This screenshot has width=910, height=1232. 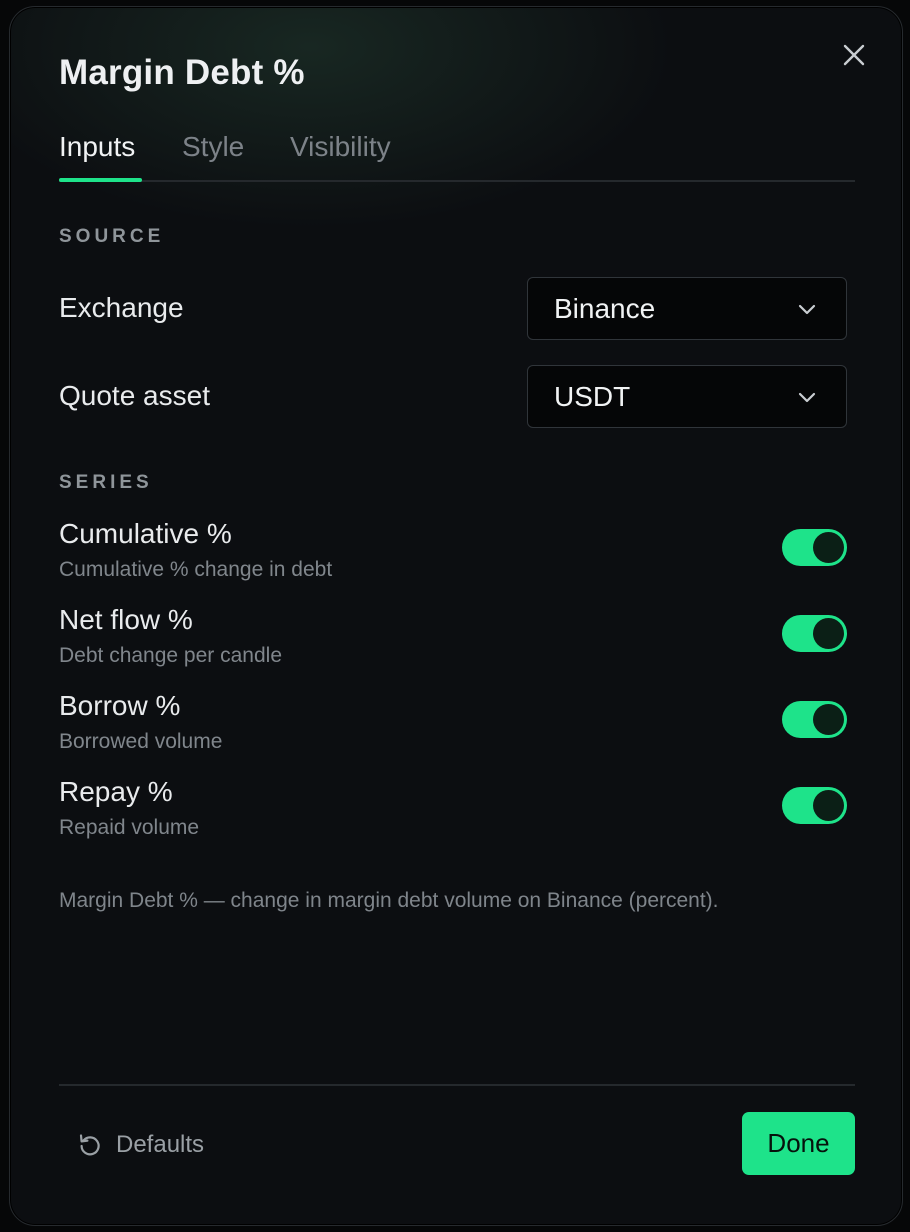 What do you see at coordinates (145, 533) in the screenshot?
I see `series-name: Cumulative %` at bounding box center [145, 533].